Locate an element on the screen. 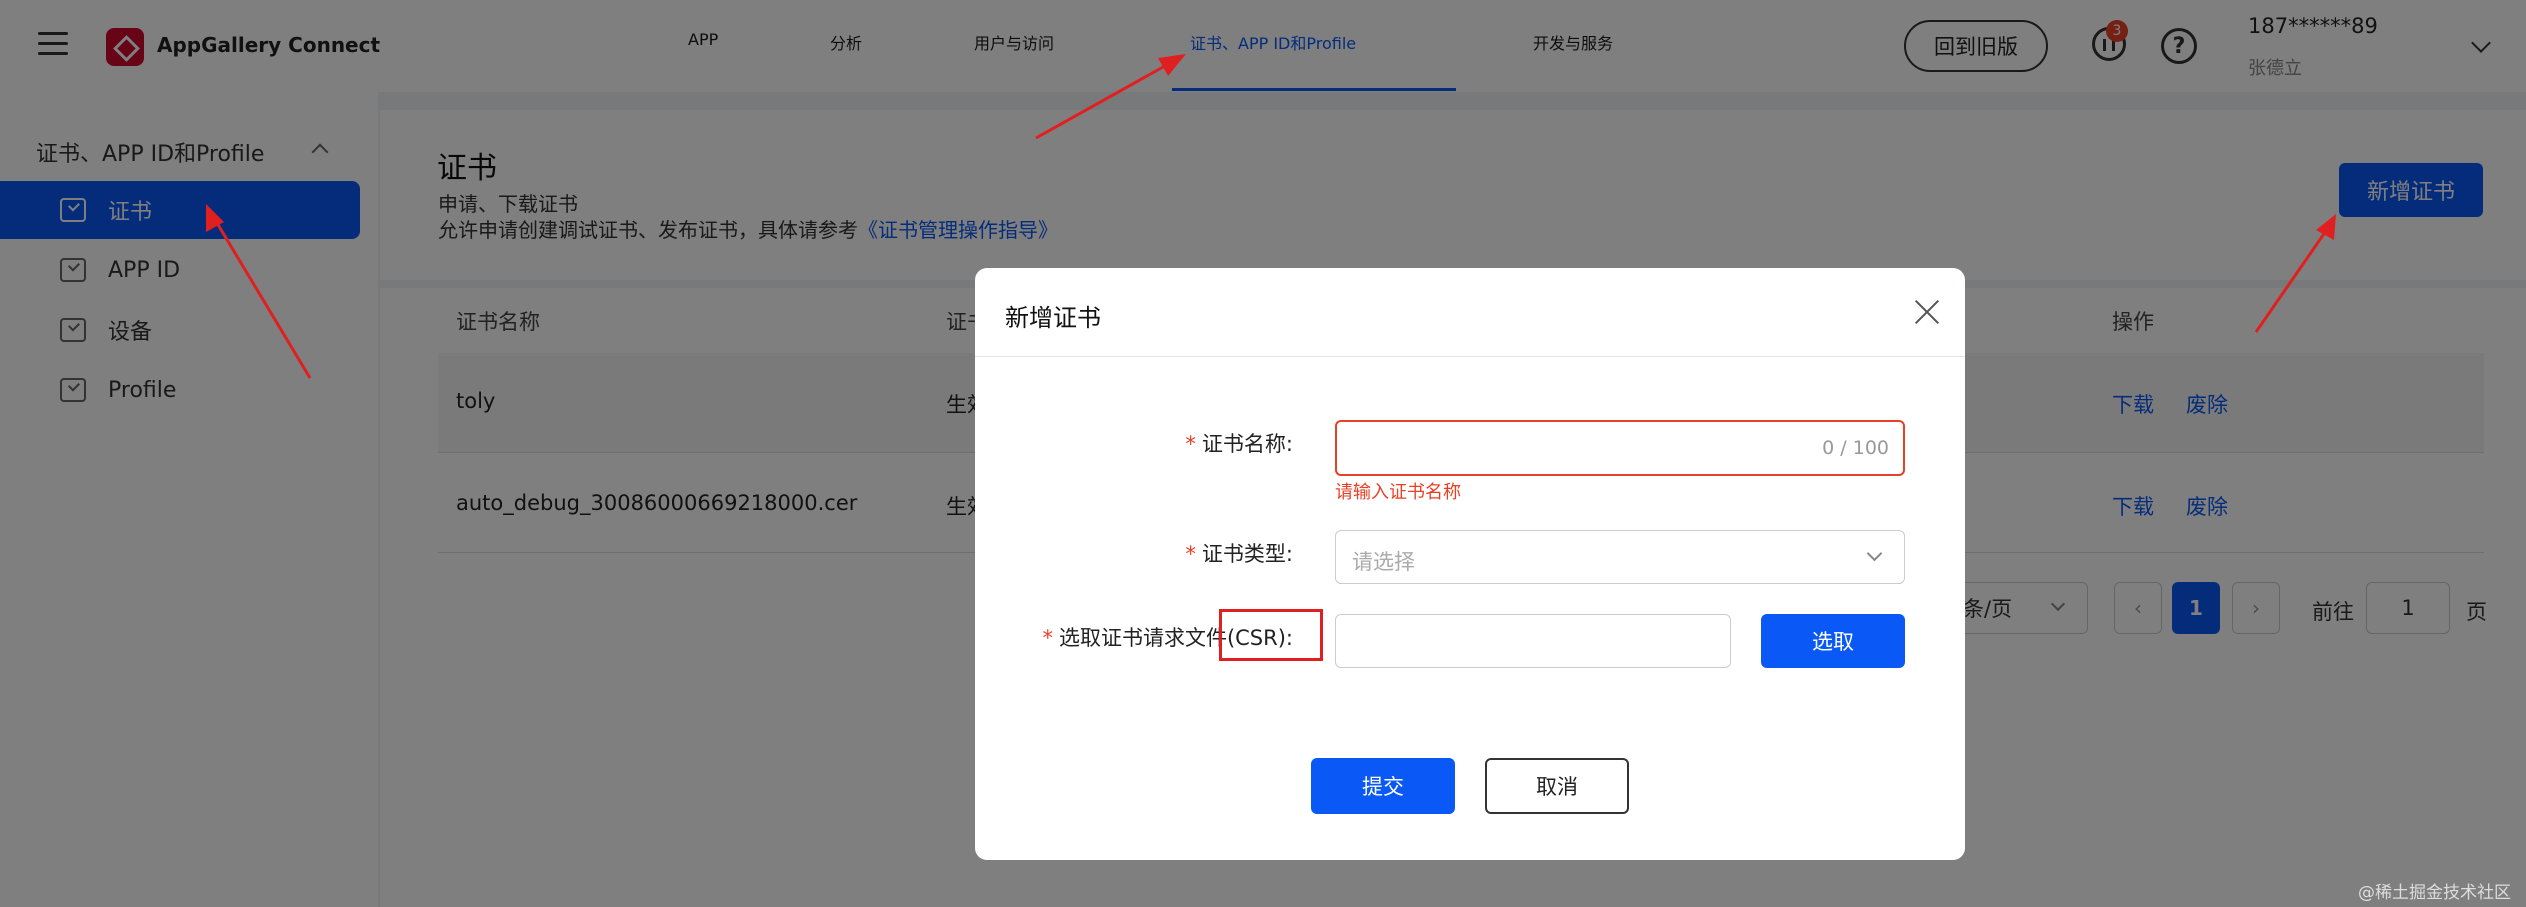  dialog-divider is located at coordinates (1470, 356).